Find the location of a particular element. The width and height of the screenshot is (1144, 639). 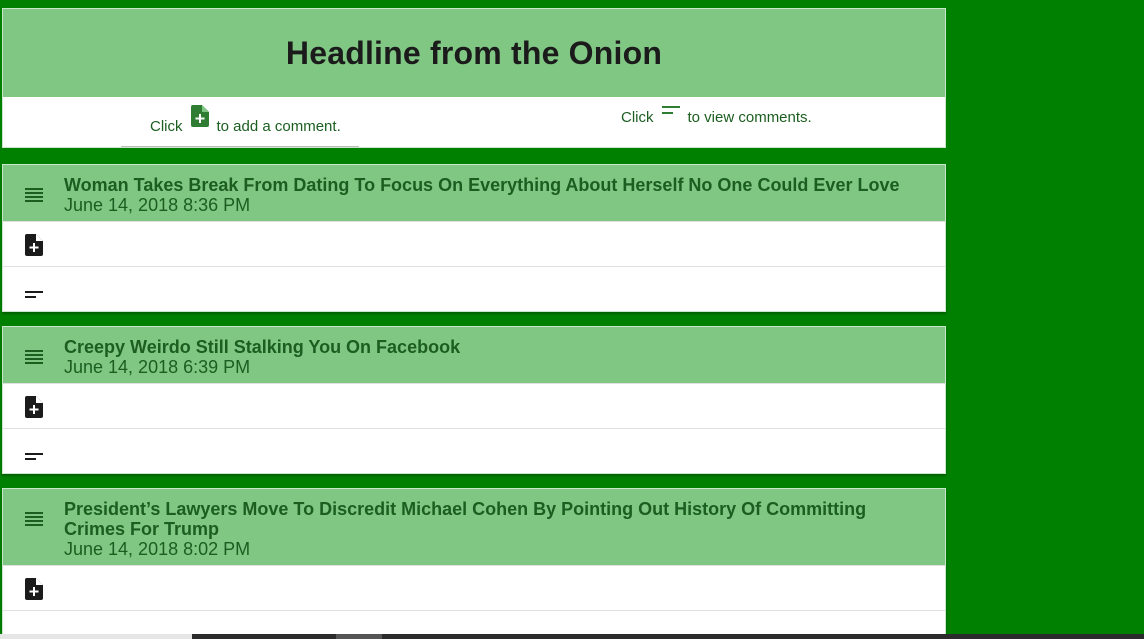

view-hint-suffix: to view comments. is located at coordinates (749, 117).